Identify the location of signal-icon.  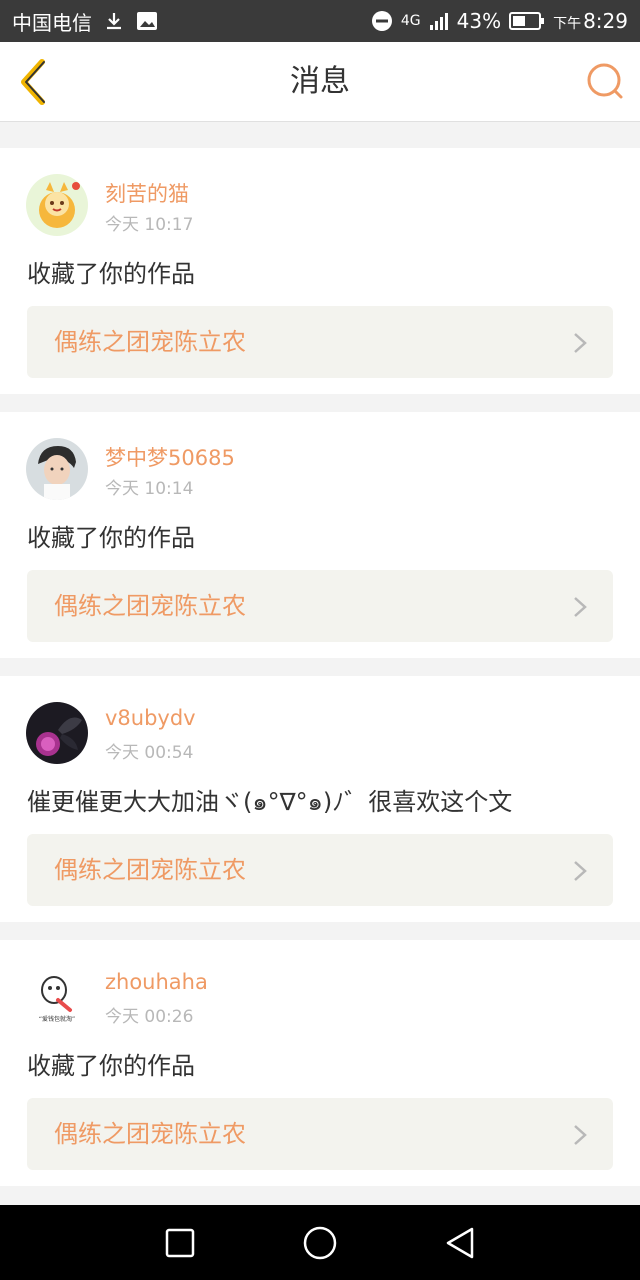
(439, 21).